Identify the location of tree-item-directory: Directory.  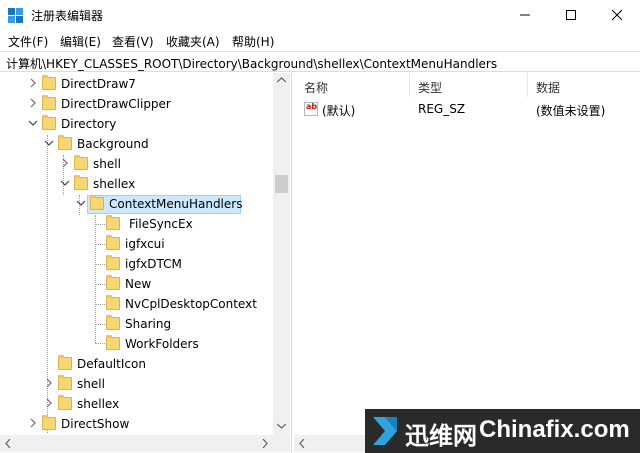
(136, 124).